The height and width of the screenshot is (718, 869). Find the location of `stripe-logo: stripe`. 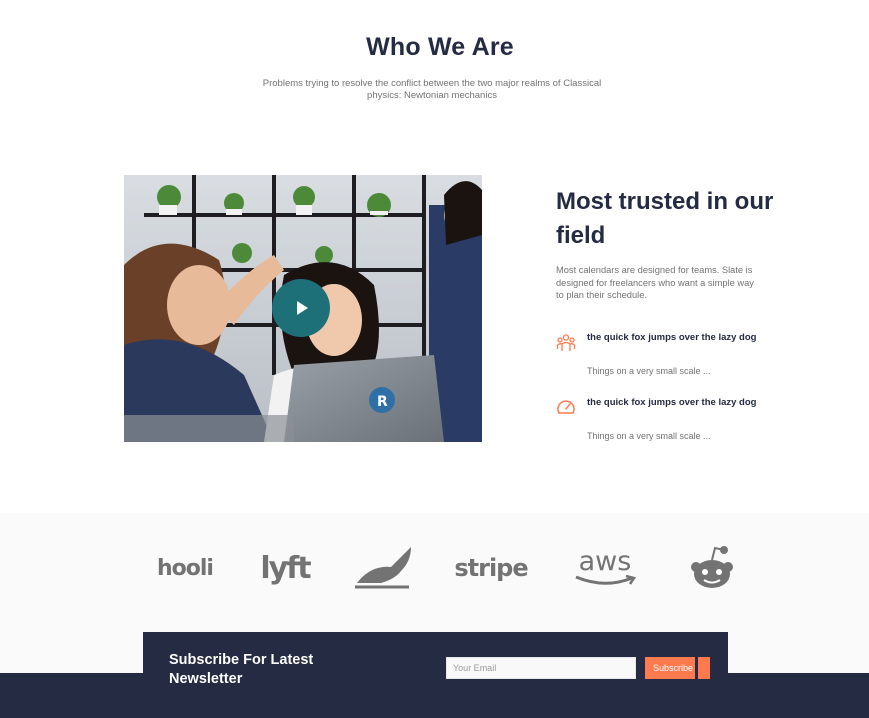

stripe-logo: stripe is located at coordinates (491, 568).